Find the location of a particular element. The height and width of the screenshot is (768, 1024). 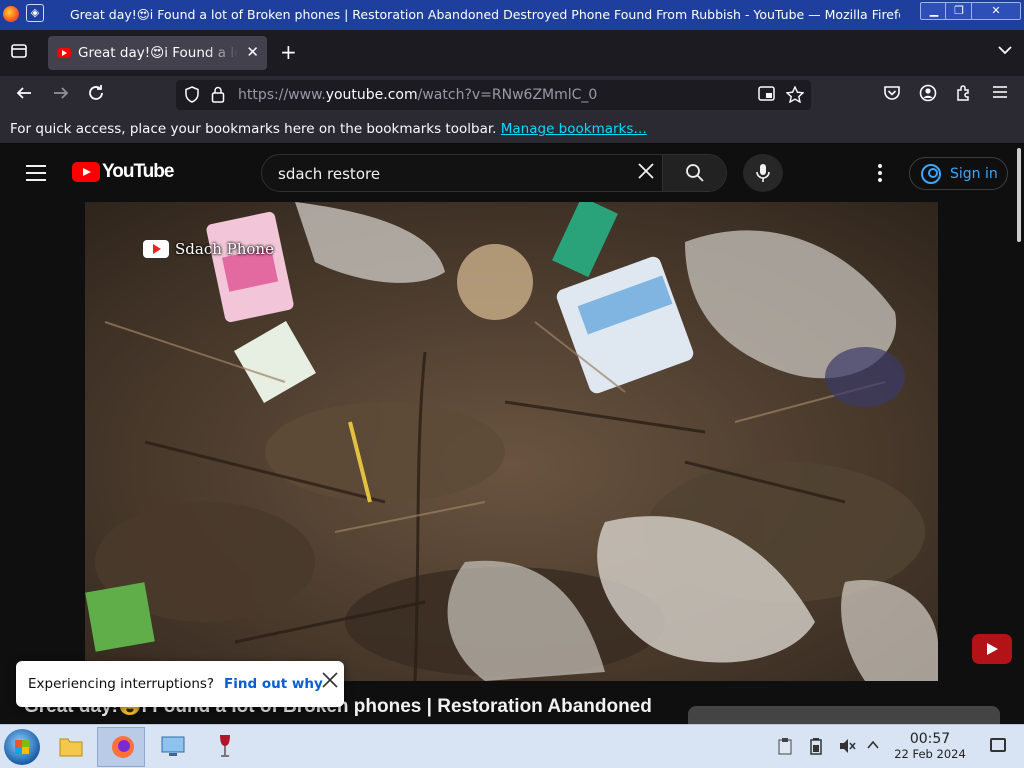

chevron-down-icon is located at coordinates (1005, 51).